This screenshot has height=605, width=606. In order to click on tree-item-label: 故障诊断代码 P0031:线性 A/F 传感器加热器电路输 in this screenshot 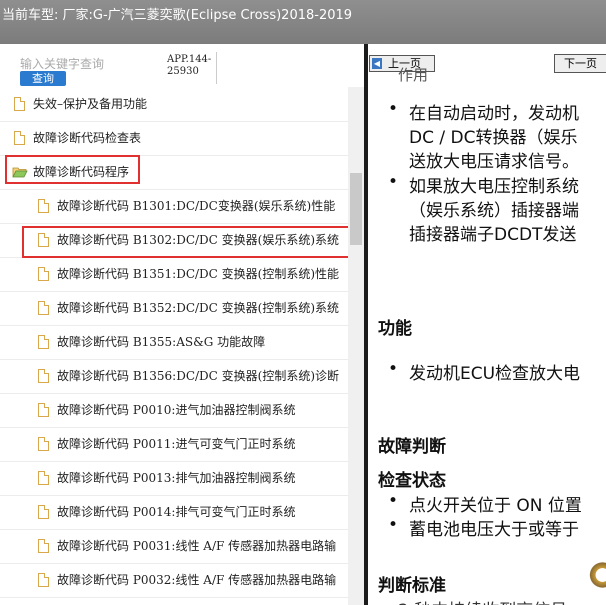, I will do `click(197, 546)`.